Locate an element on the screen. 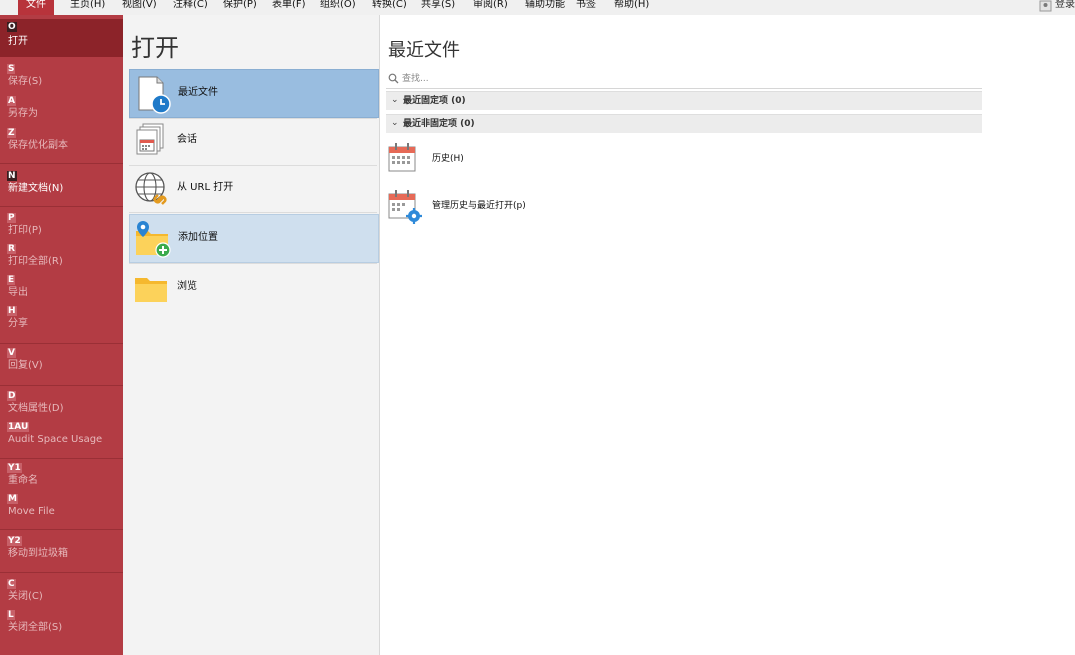 This screenshot has width=1075, height=655. sign-in-button: 登录 is located at coordinates (1057, 7).